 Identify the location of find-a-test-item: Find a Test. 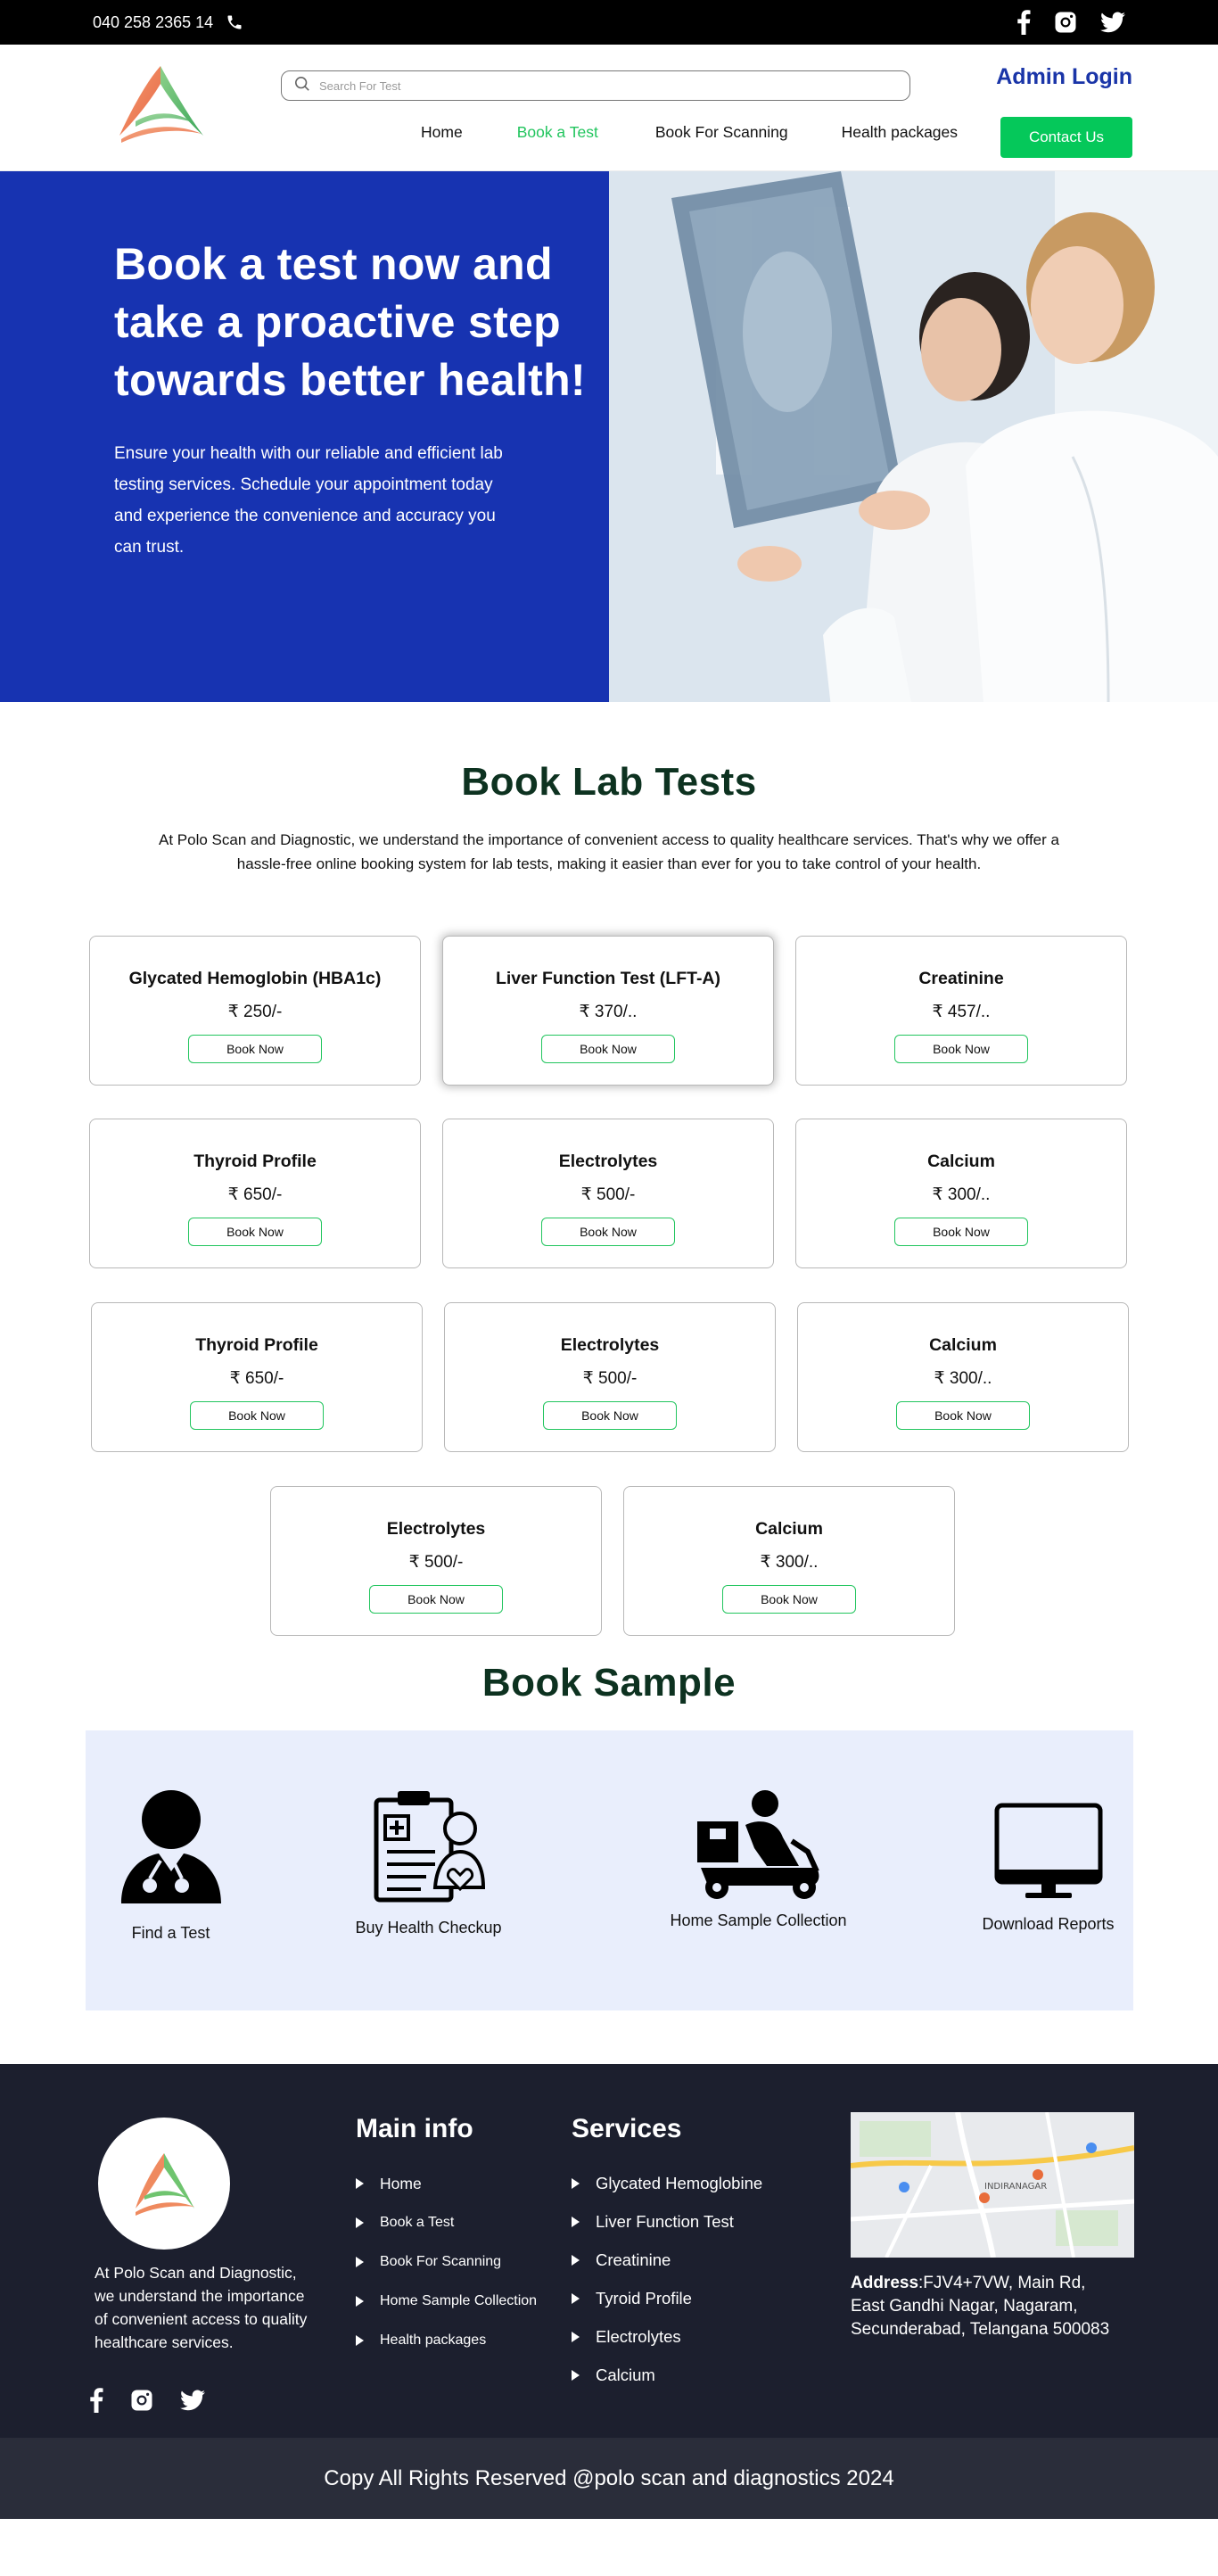
(171, 1866).